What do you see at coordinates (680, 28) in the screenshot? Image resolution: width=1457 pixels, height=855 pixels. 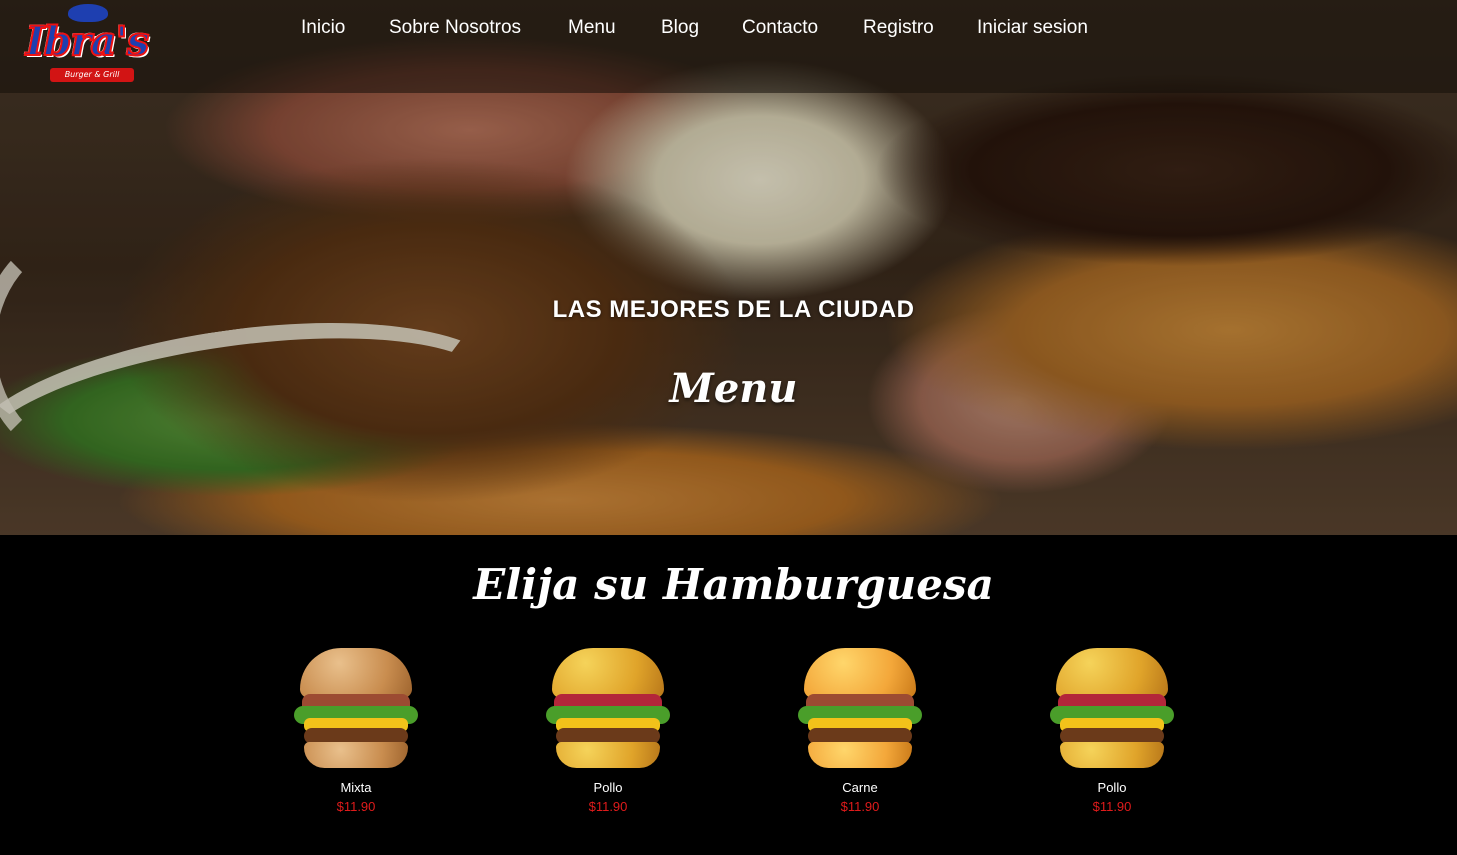 I see `nav-link-blog: Blog` at bounding box center [680, 28].